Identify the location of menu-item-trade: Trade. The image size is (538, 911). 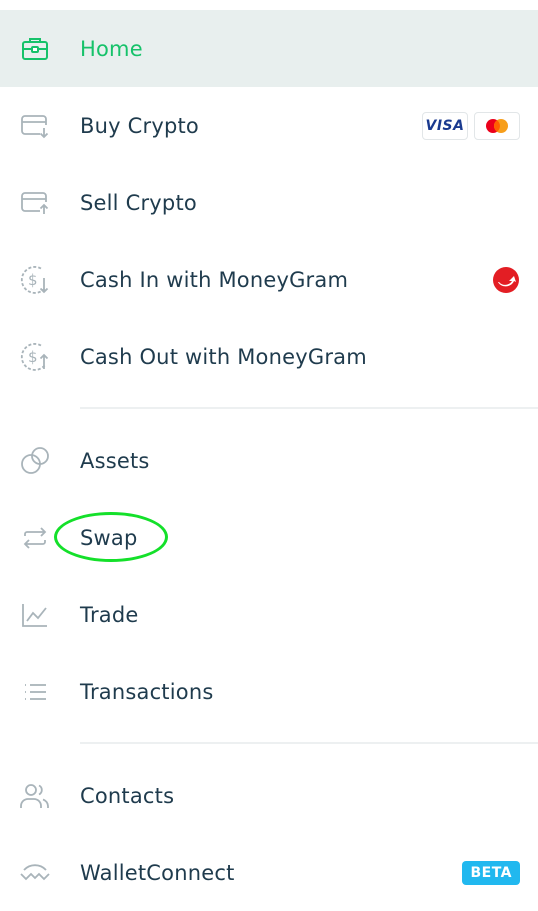
(269, 614).